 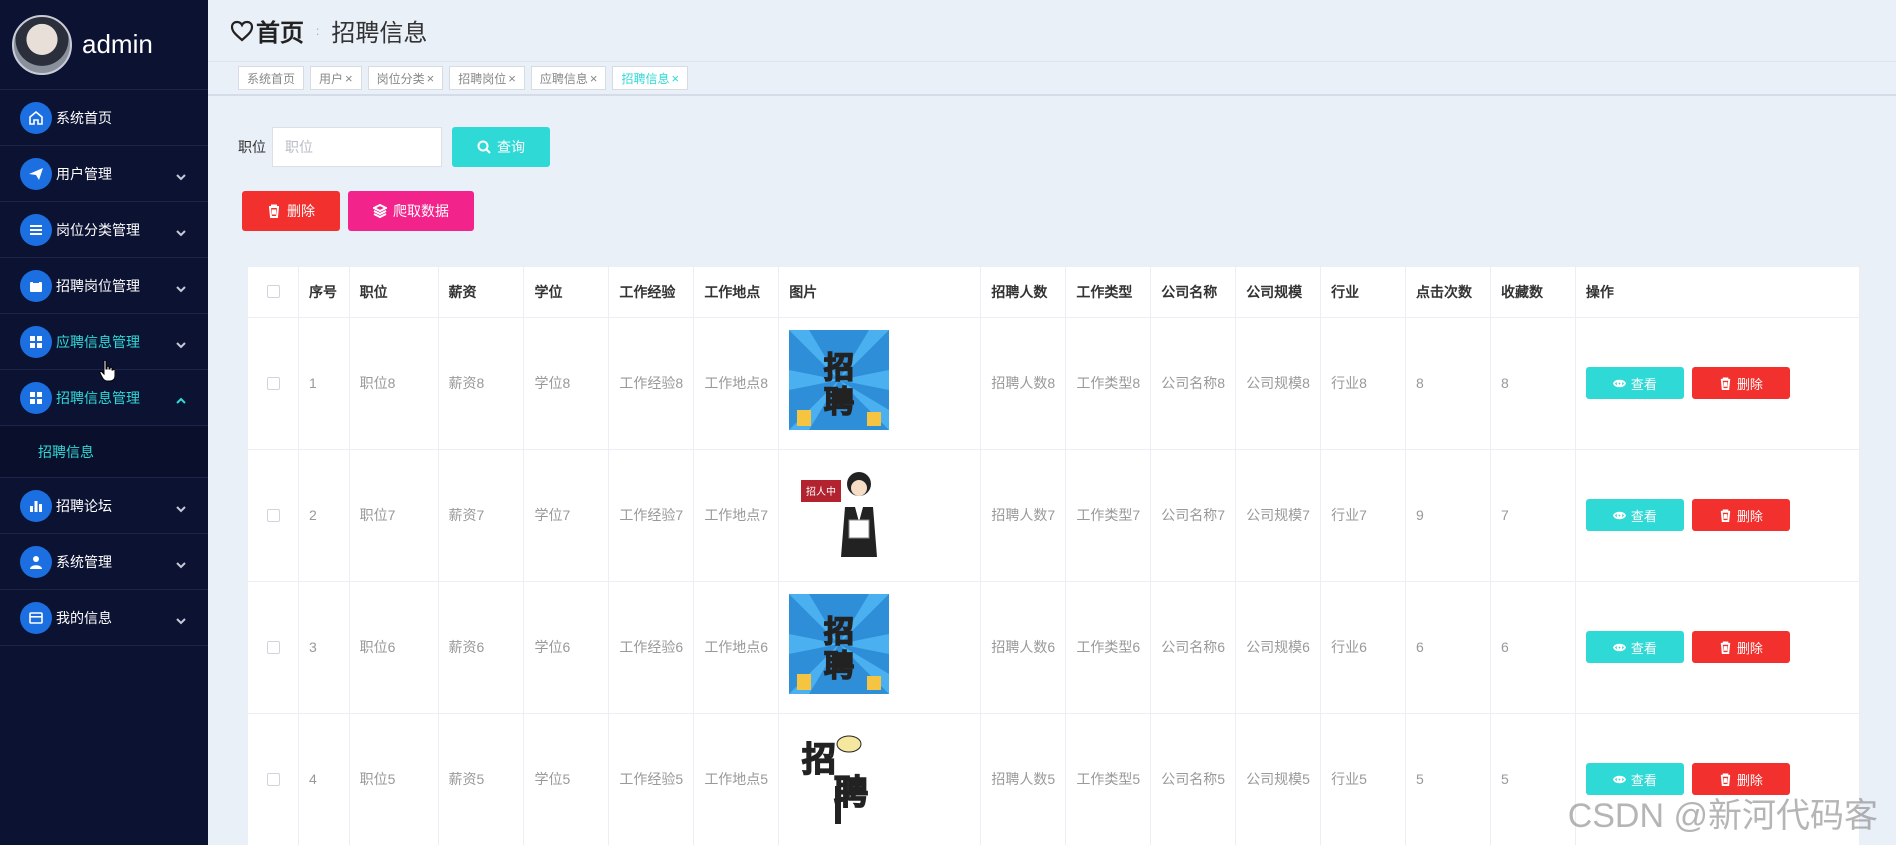 What do you see at coordinates (1363, 292) in the screenshot?
I see `column-header: 行业` at bounding box center [1363, 292].